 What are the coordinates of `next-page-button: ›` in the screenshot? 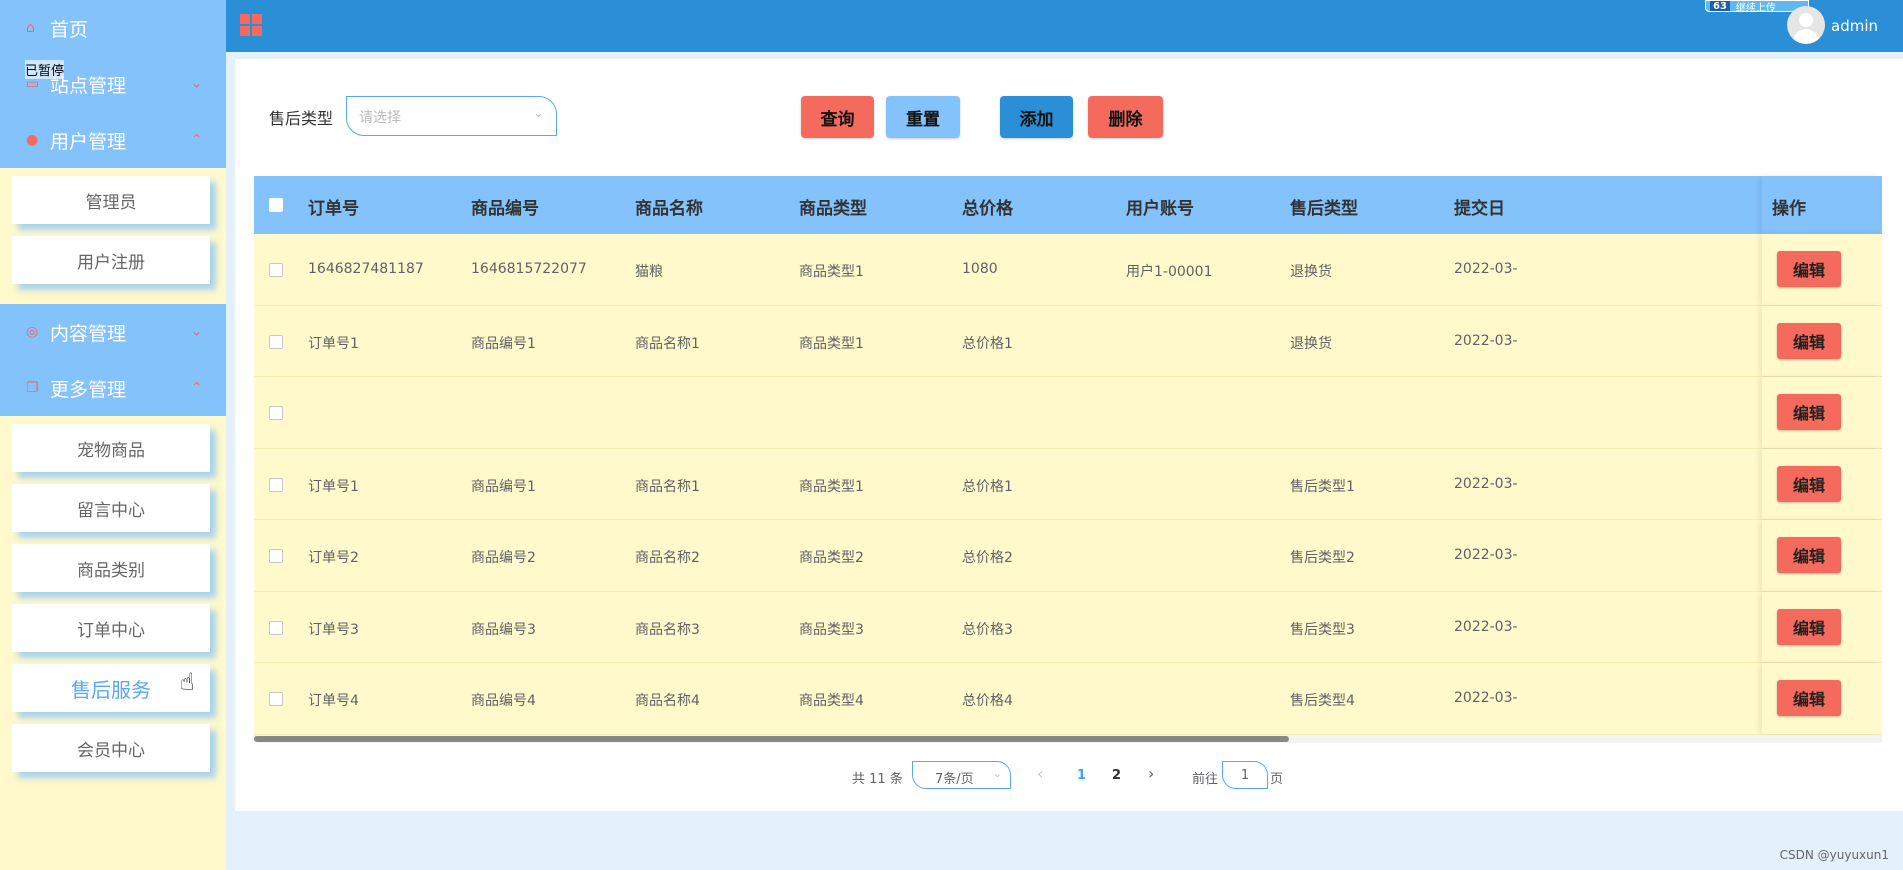 It's located at (1151, 773).